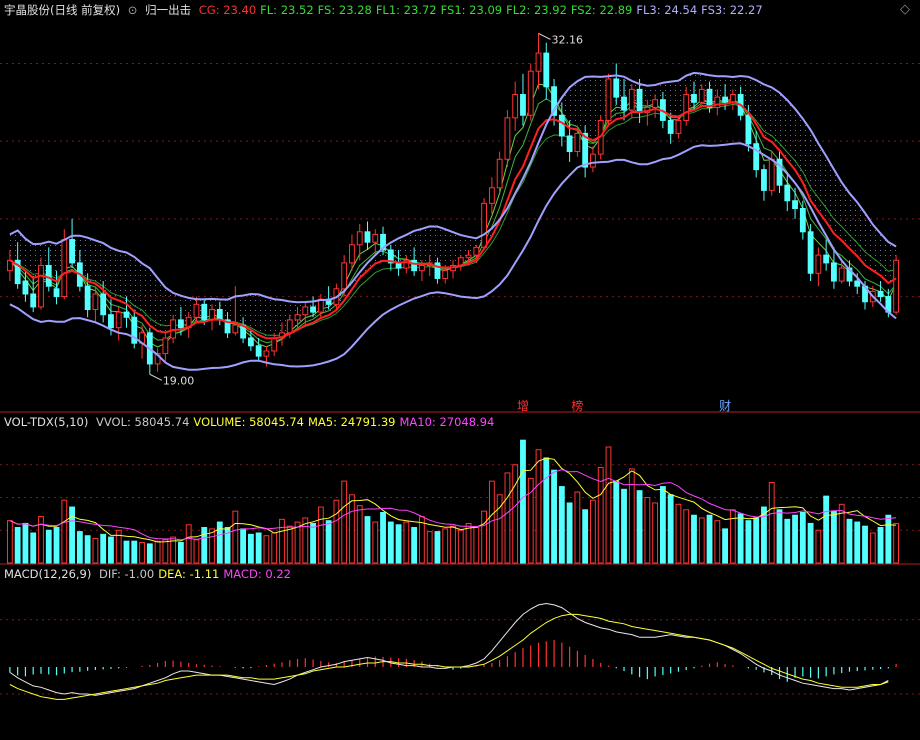  I want to click on event-marker-2: 财, so click(725, 406).